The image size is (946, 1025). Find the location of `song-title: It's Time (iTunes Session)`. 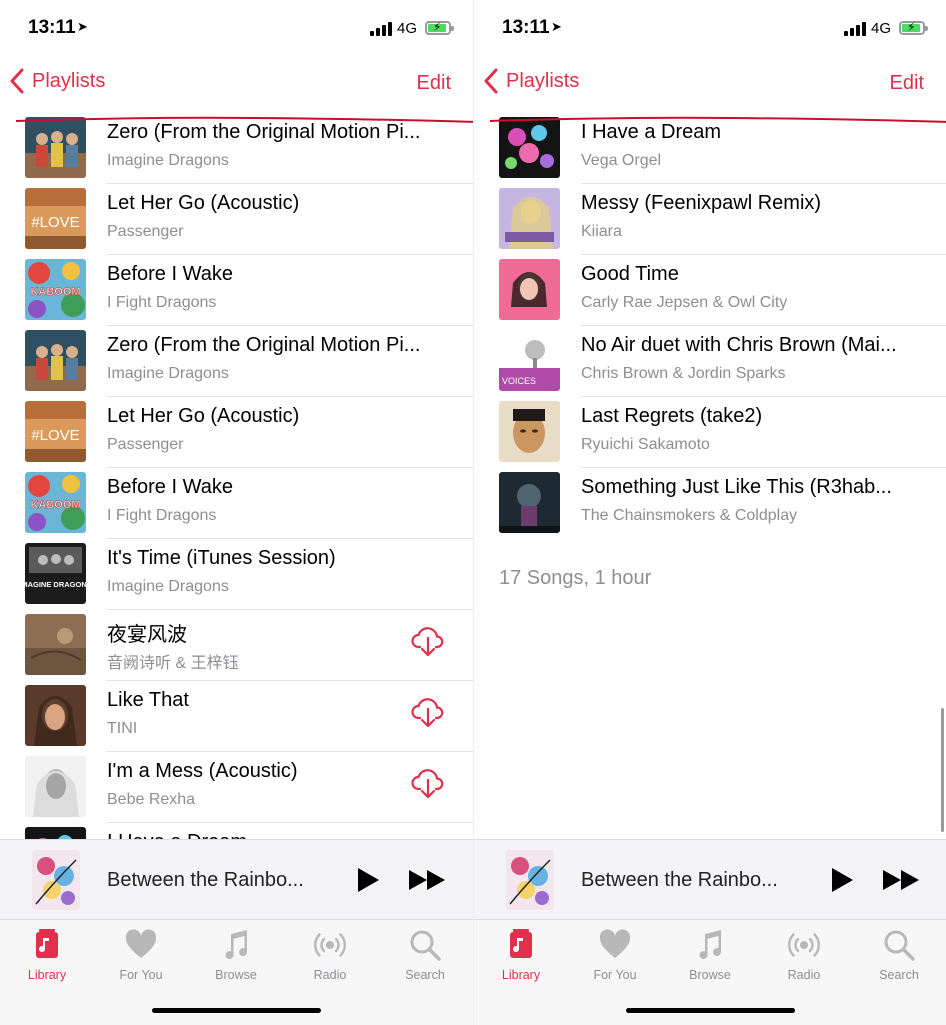

song-title: It's Time (iTunes Session) is located at coordinates (221, 558).